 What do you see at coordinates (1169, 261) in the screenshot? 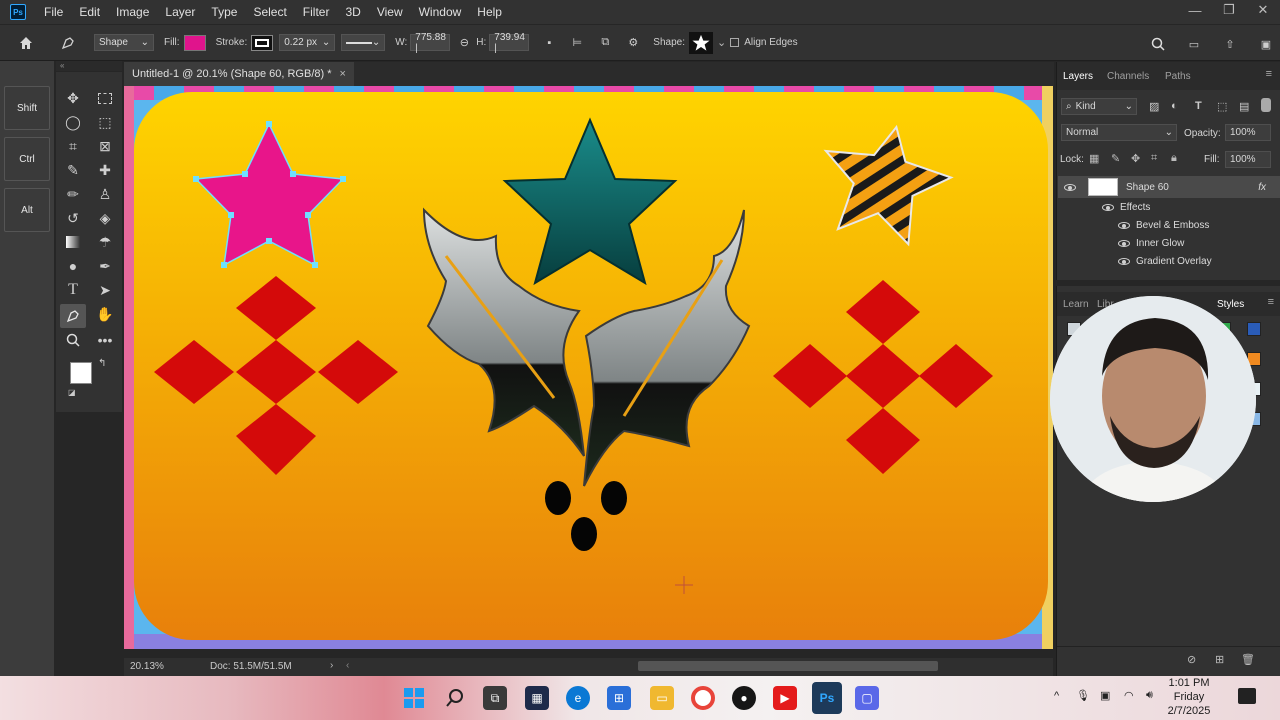
I see `effect-gradient-overlay: Gradient Overlay` at bounding box center [1169, 261].